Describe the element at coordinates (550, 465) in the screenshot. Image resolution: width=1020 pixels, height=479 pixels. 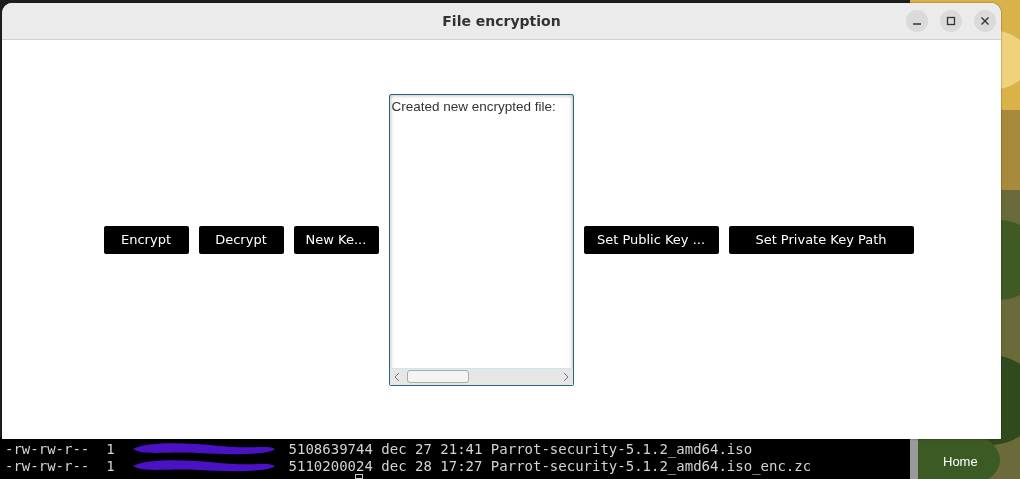
I see `terminal-text: 5110200024 dec 28 17:27 Parrot-security-5.1.2_amd64.iso_enc.zc` at that location.